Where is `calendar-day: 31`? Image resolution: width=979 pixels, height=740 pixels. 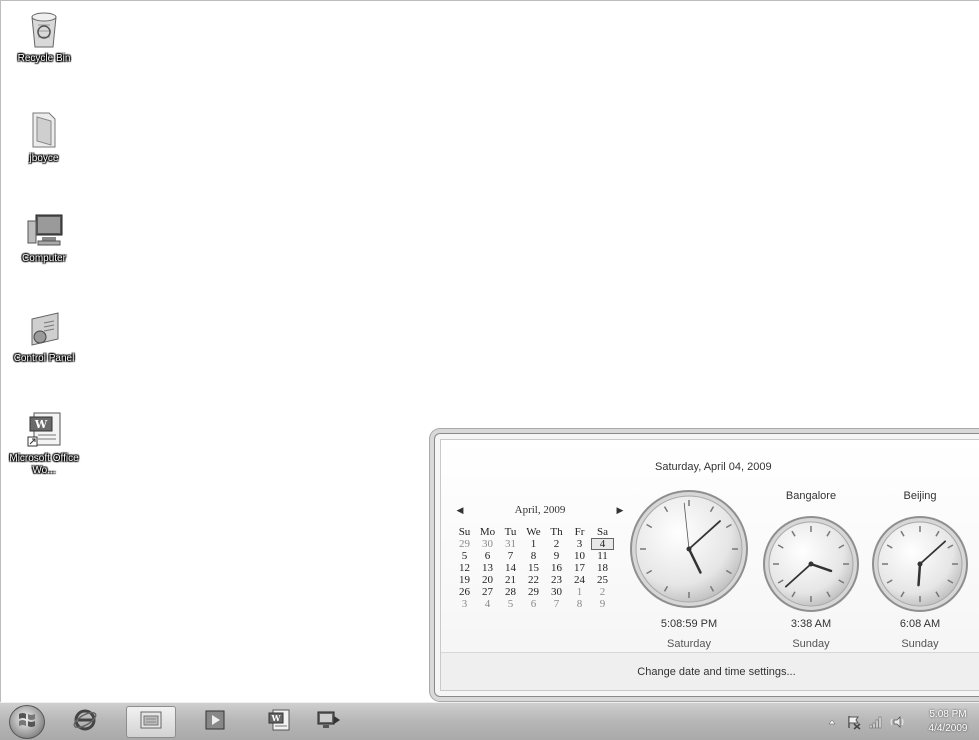 calendar-day: 31 is located at coordinates (510, 544).